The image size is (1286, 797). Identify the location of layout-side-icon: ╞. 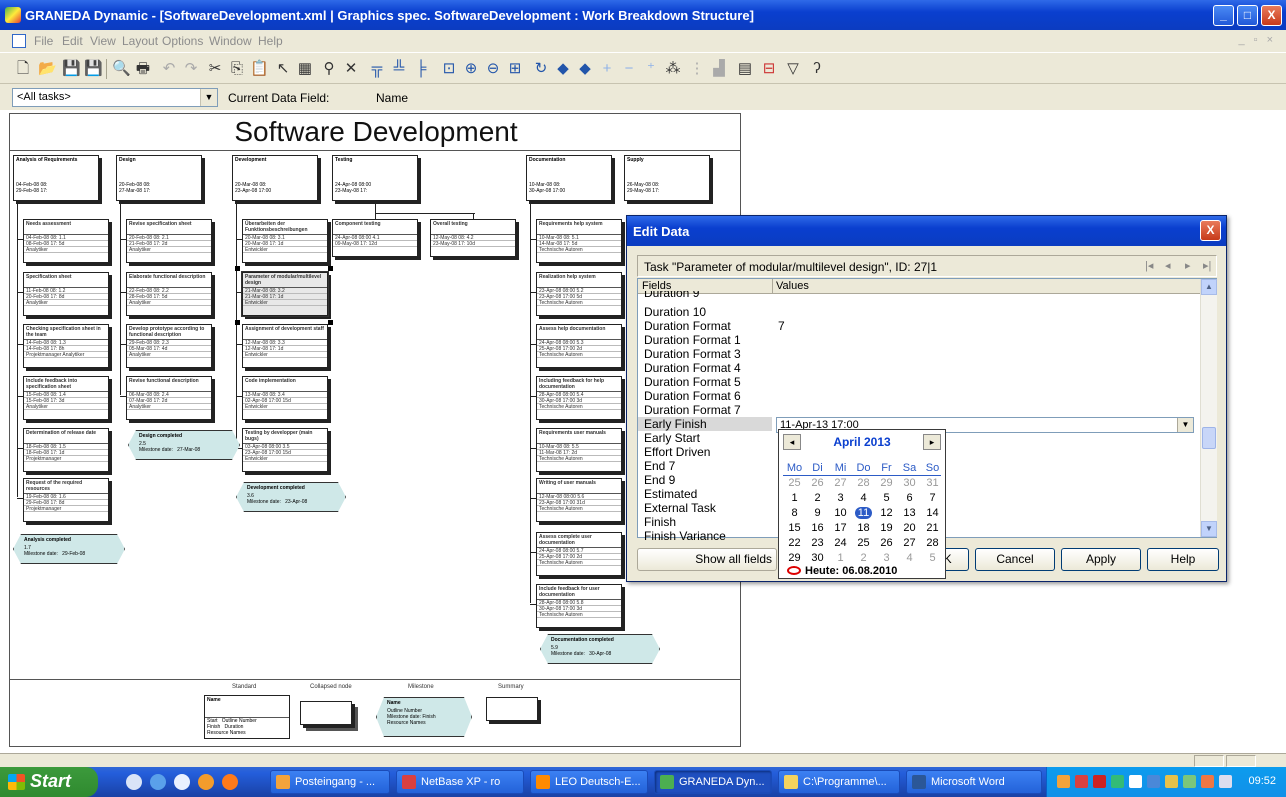
(421, 69).